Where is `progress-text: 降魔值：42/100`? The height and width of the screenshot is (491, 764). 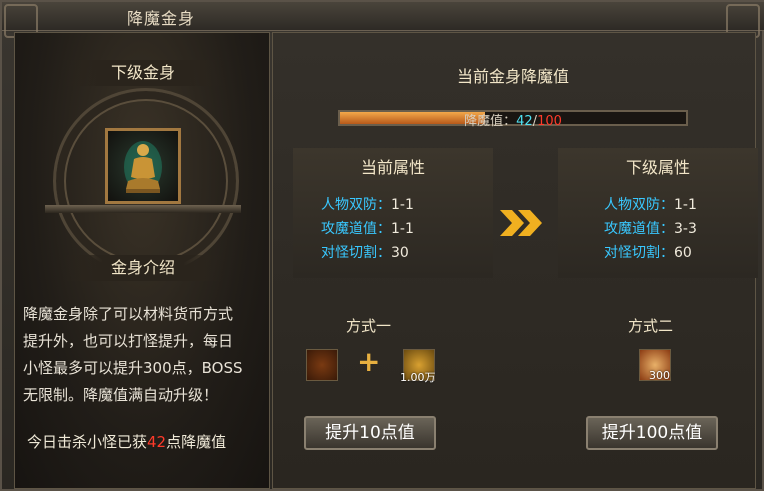
progress-text: 降魔值：42/100 is located at coordinates (513, 119).